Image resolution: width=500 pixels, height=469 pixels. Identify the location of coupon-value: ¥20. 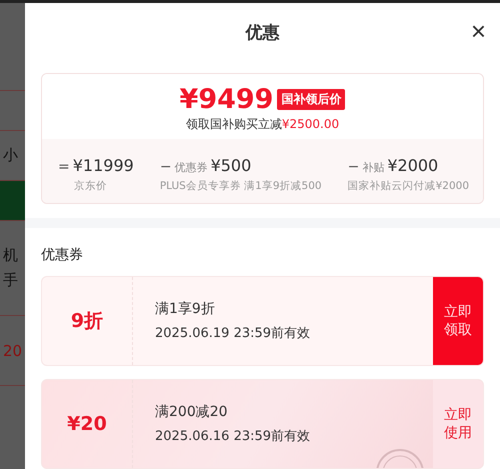
(87, 424).